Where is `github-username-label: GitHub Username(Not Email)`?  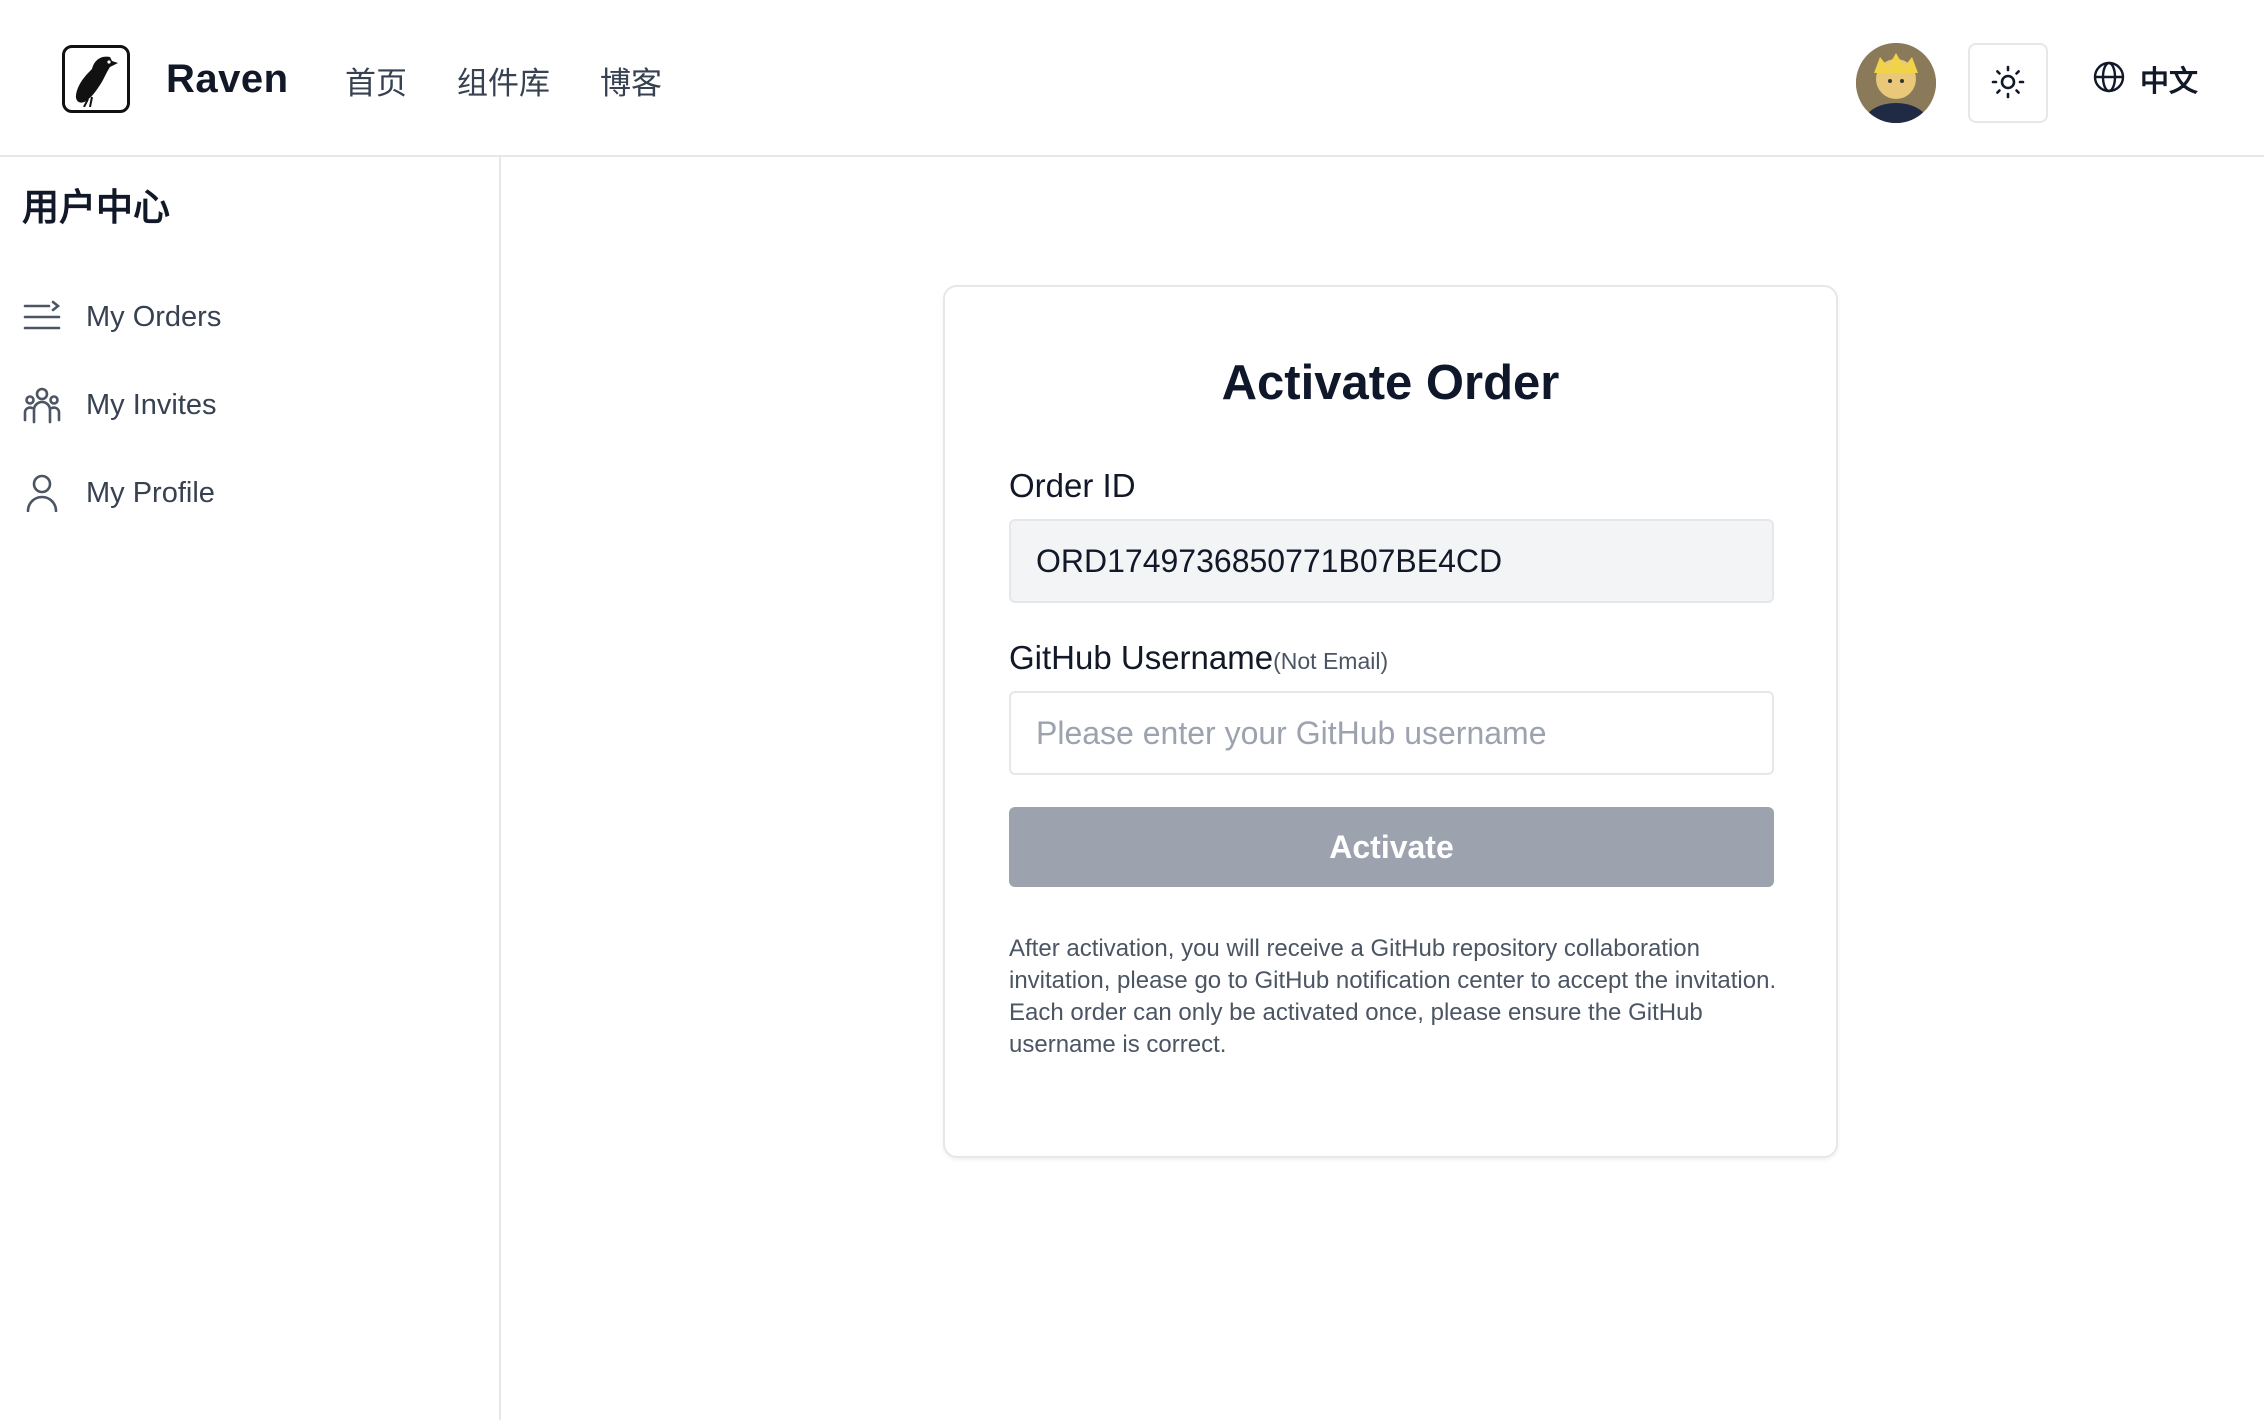
github-username-label: GitHub Username(Not Email) is located at coordinates (1199, 657).